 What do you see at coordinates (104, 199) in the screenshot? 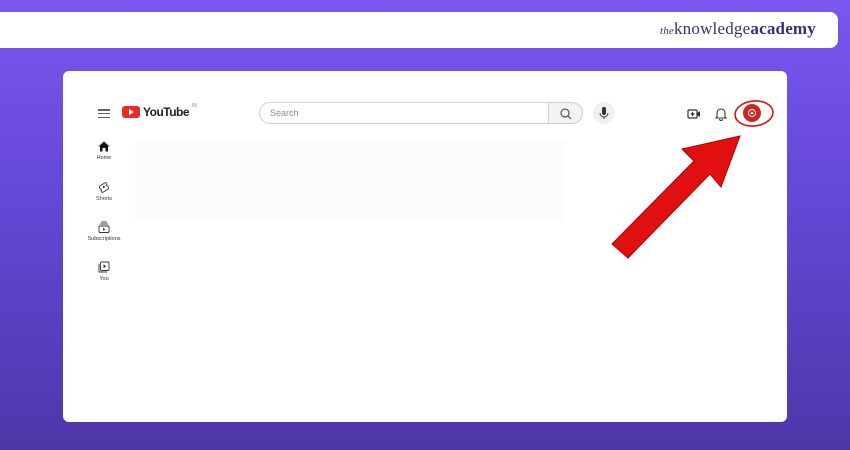
I see `sidebar-item-label: Shorts` at bounding box center [104, 199].